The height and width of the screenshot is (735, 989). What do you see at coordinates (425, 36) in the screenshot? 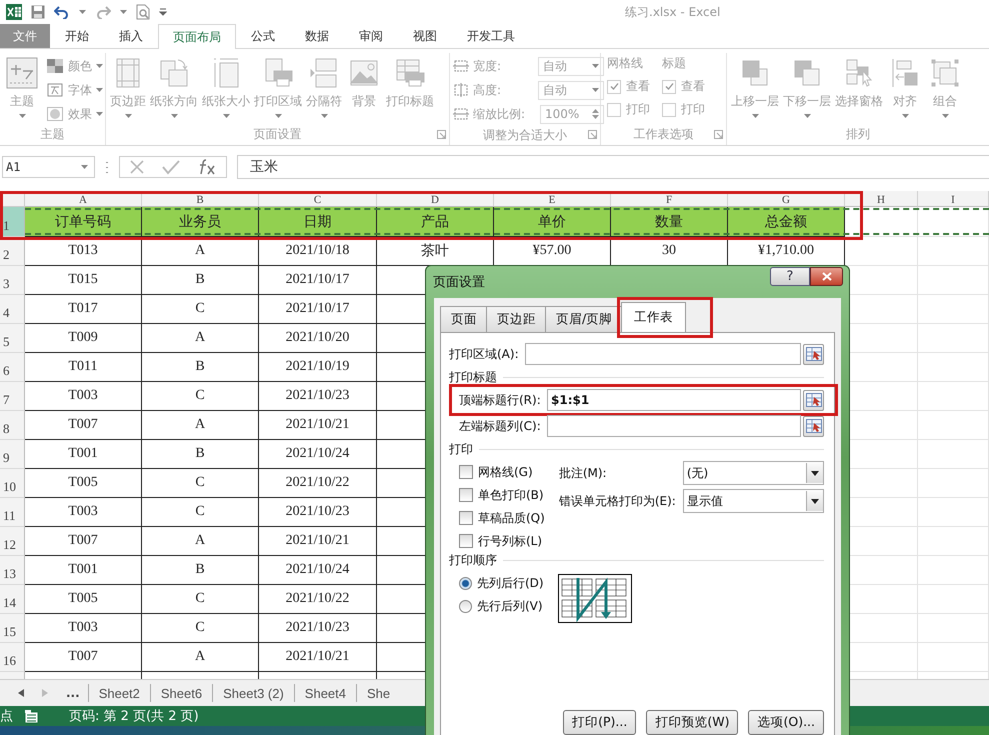
I see `ribbon-tab: 视图` at bounding box center [425, 36].